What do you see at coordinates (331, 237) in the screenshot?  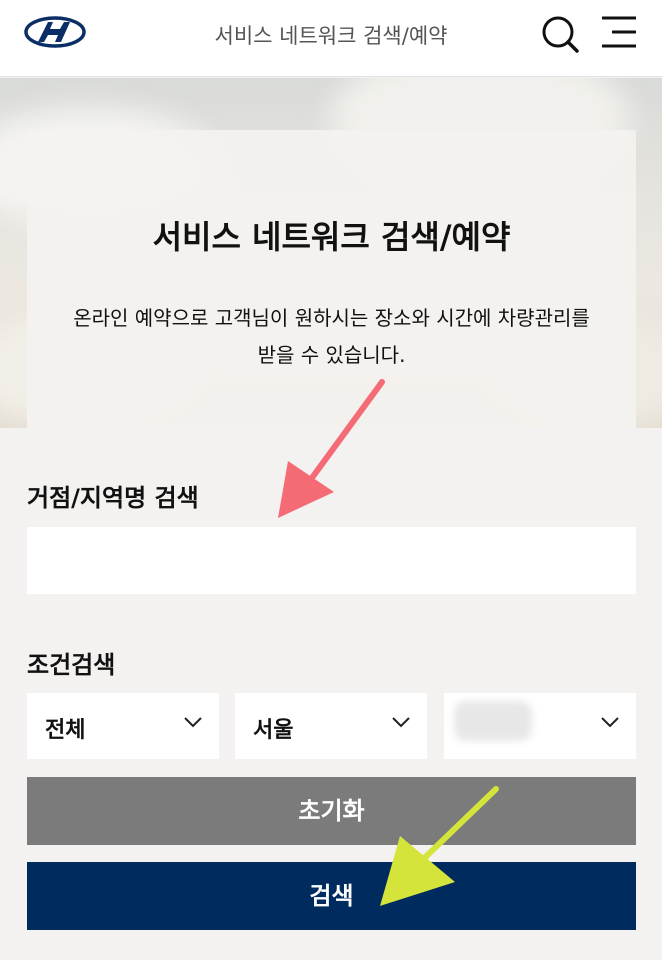 I see `hero-title: 서비스 네트워크 검색/예약` at bounding box center [331, 237].